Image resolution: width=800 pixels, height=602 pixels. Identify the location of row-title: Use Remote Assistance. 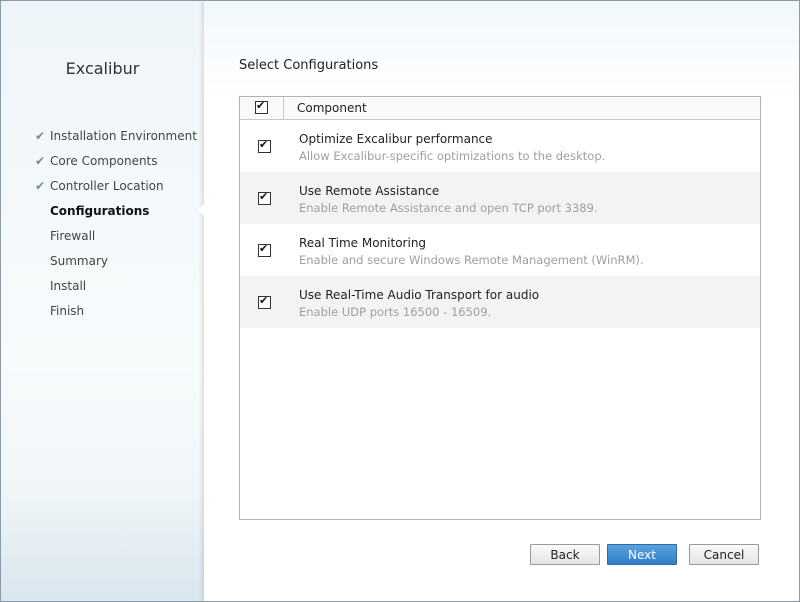
(369, 191).